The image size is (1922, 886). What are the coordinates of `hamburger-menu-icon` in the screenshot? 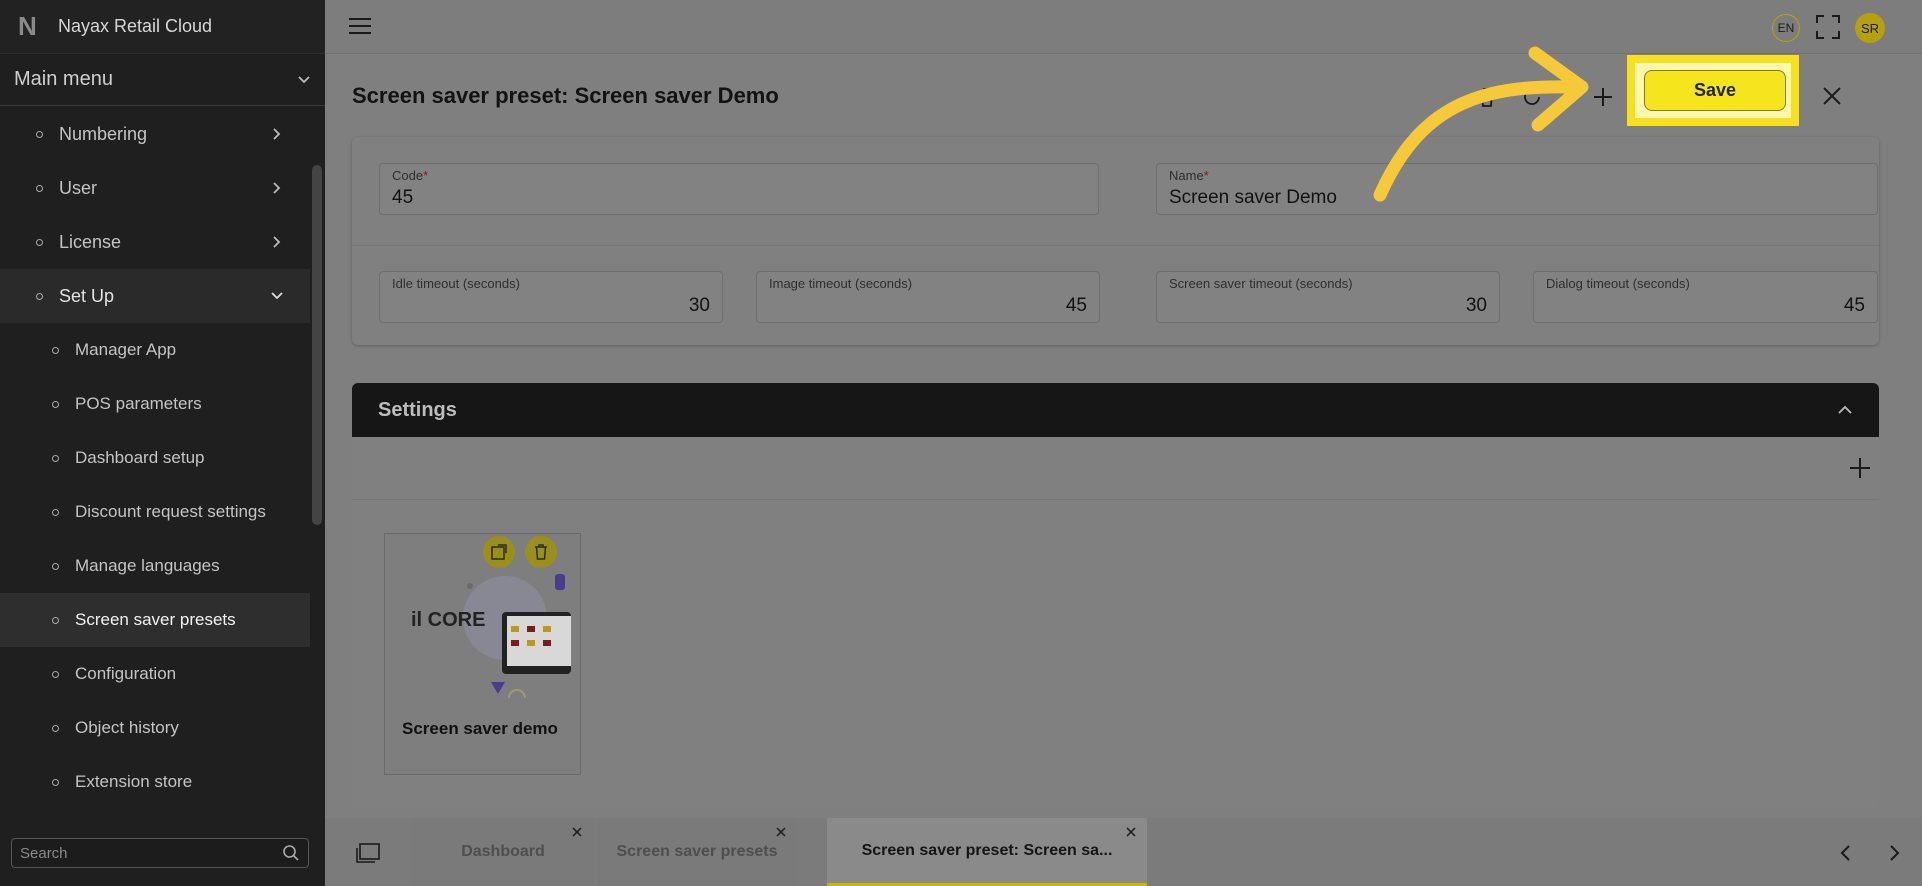 It's located at (360, 27).